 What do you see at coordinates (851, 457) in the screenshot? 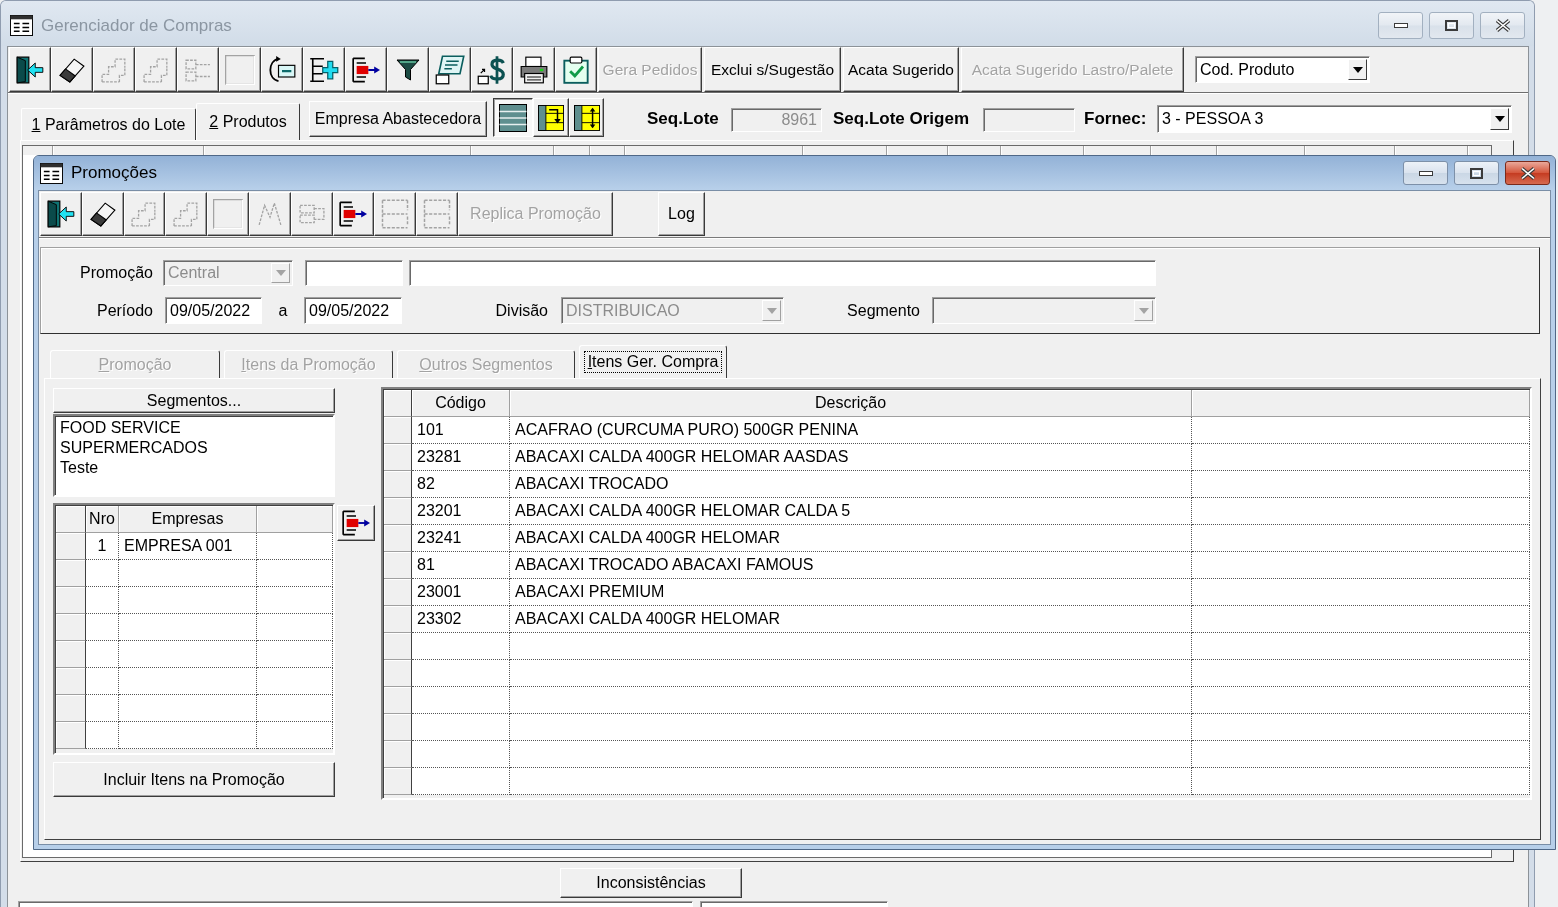
I see `table-cell: ABACAXI CALDA 400GR HELOMAR AASDAS` at bounding box center [851, 457].